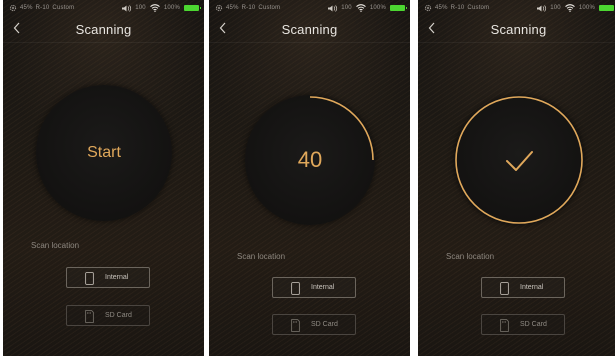 The height and width of the screenshot is (356, 615). I want to click on scan-dial: 40, so click(310, 160).